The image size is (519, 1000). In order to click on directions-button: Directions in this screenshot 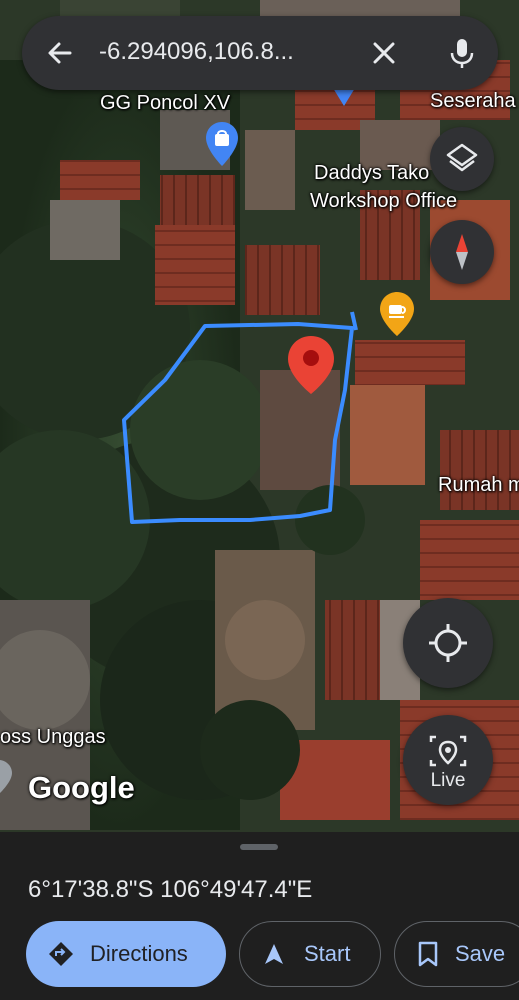, I will do `click(126, 954)`.